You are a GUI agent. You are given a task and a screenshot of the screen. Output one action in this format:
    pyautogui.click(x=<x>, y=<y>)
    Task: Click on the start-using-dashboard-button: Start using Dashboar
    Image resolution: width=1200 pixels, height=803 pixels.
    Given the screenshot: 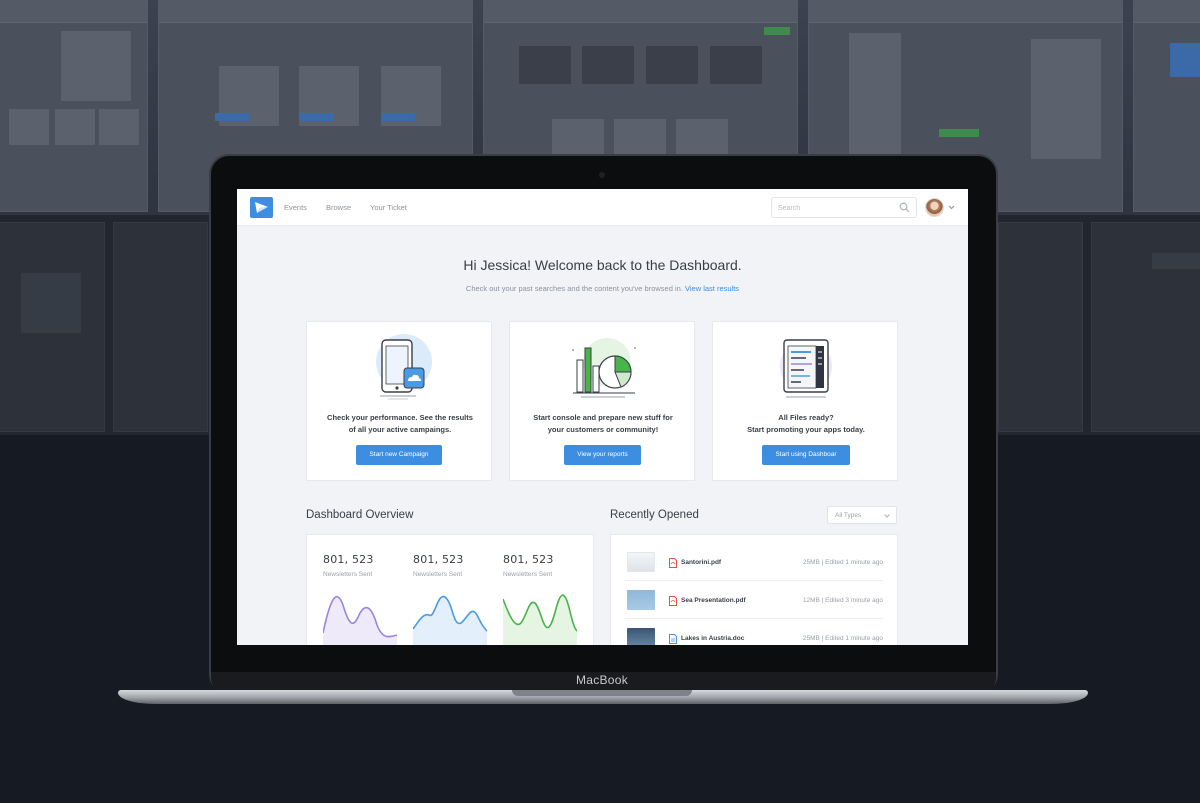 What is the action you would take?
    pyautogui.click(x=806, y=455)
    